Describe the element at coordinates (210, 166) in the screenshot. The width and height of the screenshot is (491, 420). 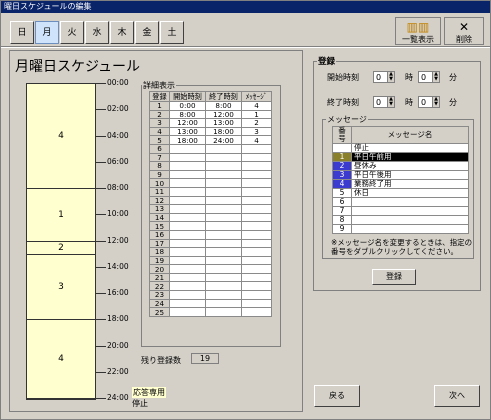
I see `table-row: 8` at that location.